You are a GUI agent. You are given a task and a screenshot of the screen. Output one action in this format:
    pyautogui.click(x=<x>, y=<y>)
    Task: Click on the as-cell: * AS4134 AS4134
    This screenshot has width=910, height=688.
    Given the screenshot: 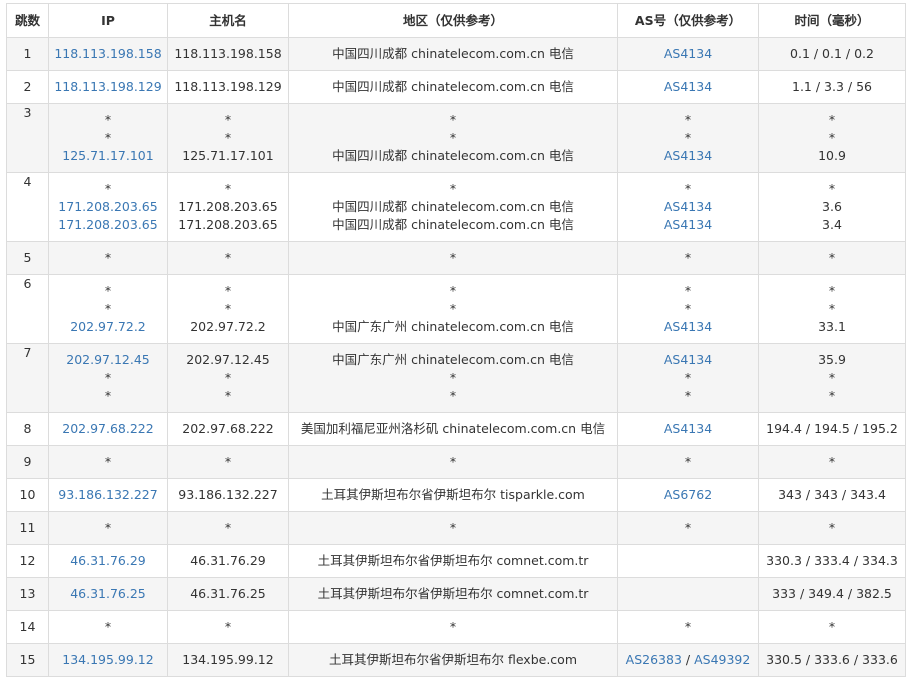 What is the action you would take?
    pyautogui.click(x=688, y=207)
    